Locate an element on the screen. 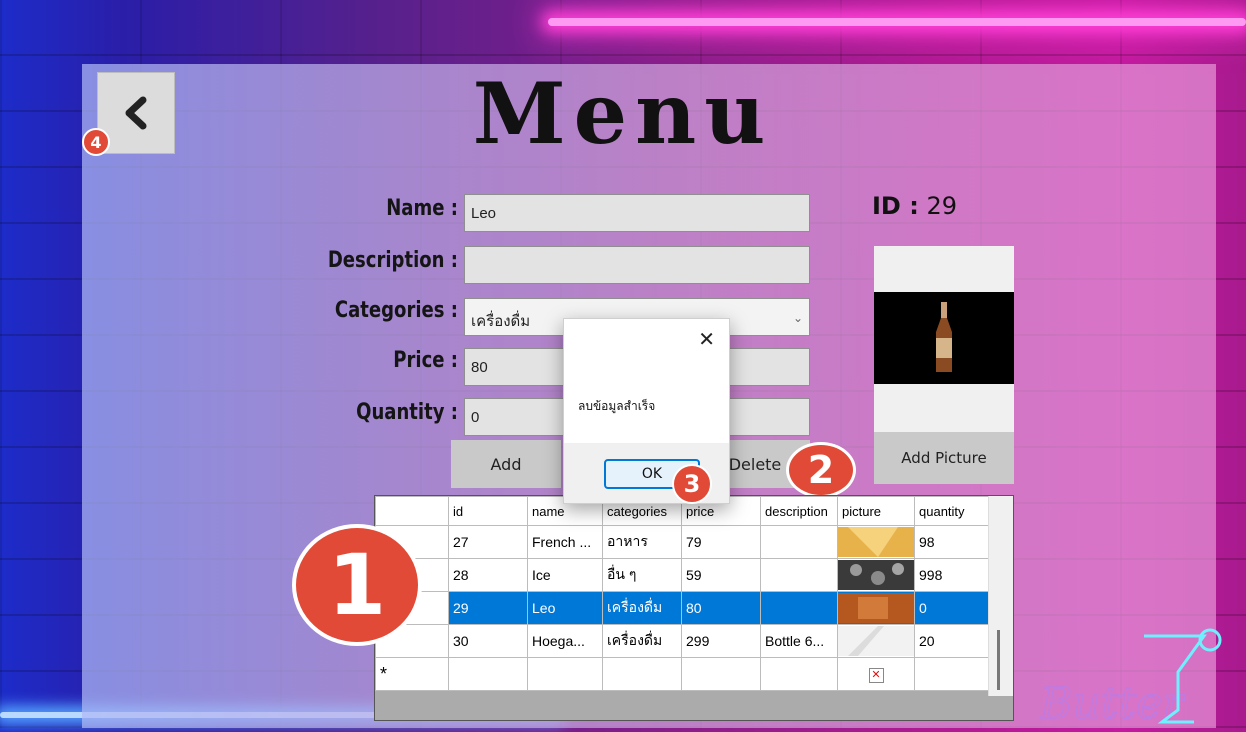 The height and width of the screenshot is (732, 1246). categories-label: Categories : is located at coordinates (396, 310).